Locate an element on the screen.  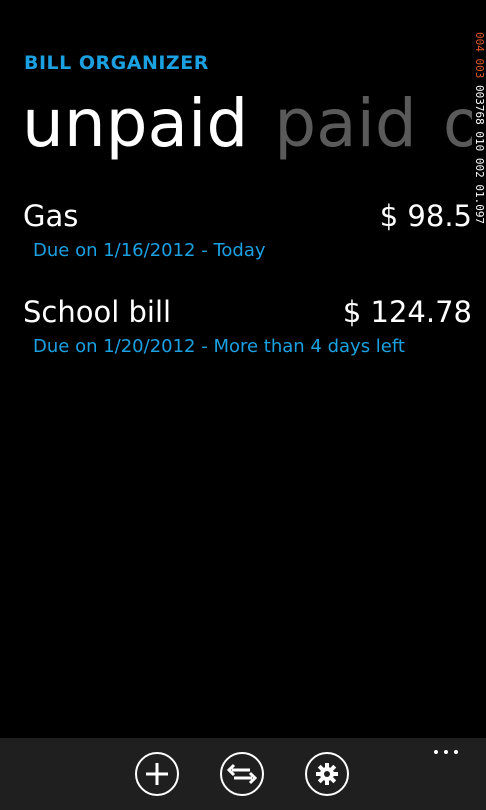
bill-item-gas: Gas $ 98.5 Due on 1/16/2012 - Today is located at coordinates (236, 243).